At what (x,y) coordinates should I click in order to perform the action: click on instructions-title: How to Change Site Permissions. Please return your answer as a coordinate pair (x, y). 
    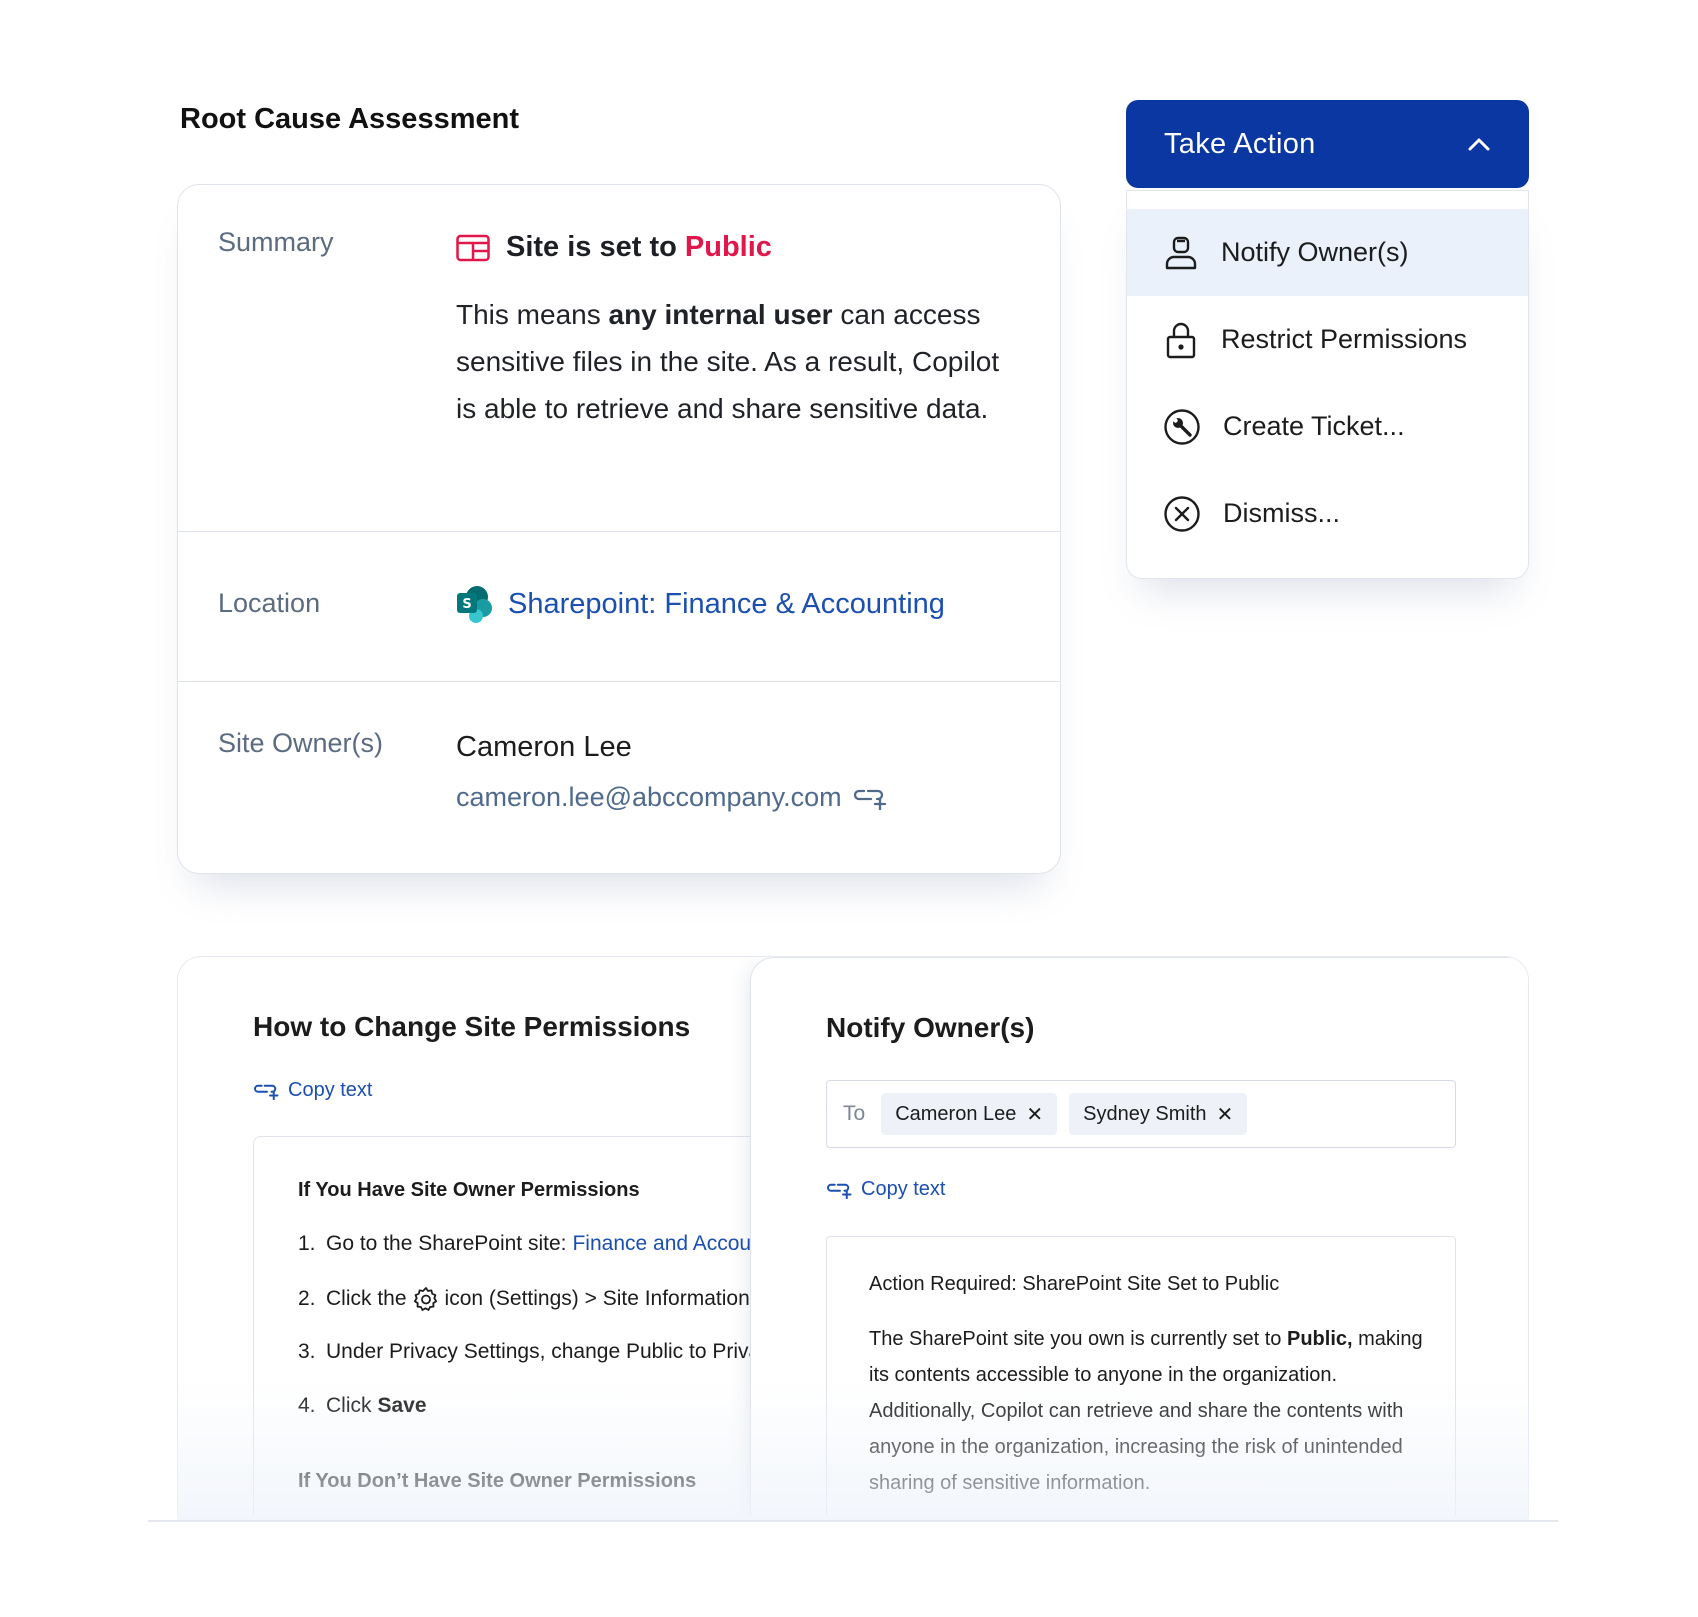
    Looking at the image, I should click on (472, 1026).